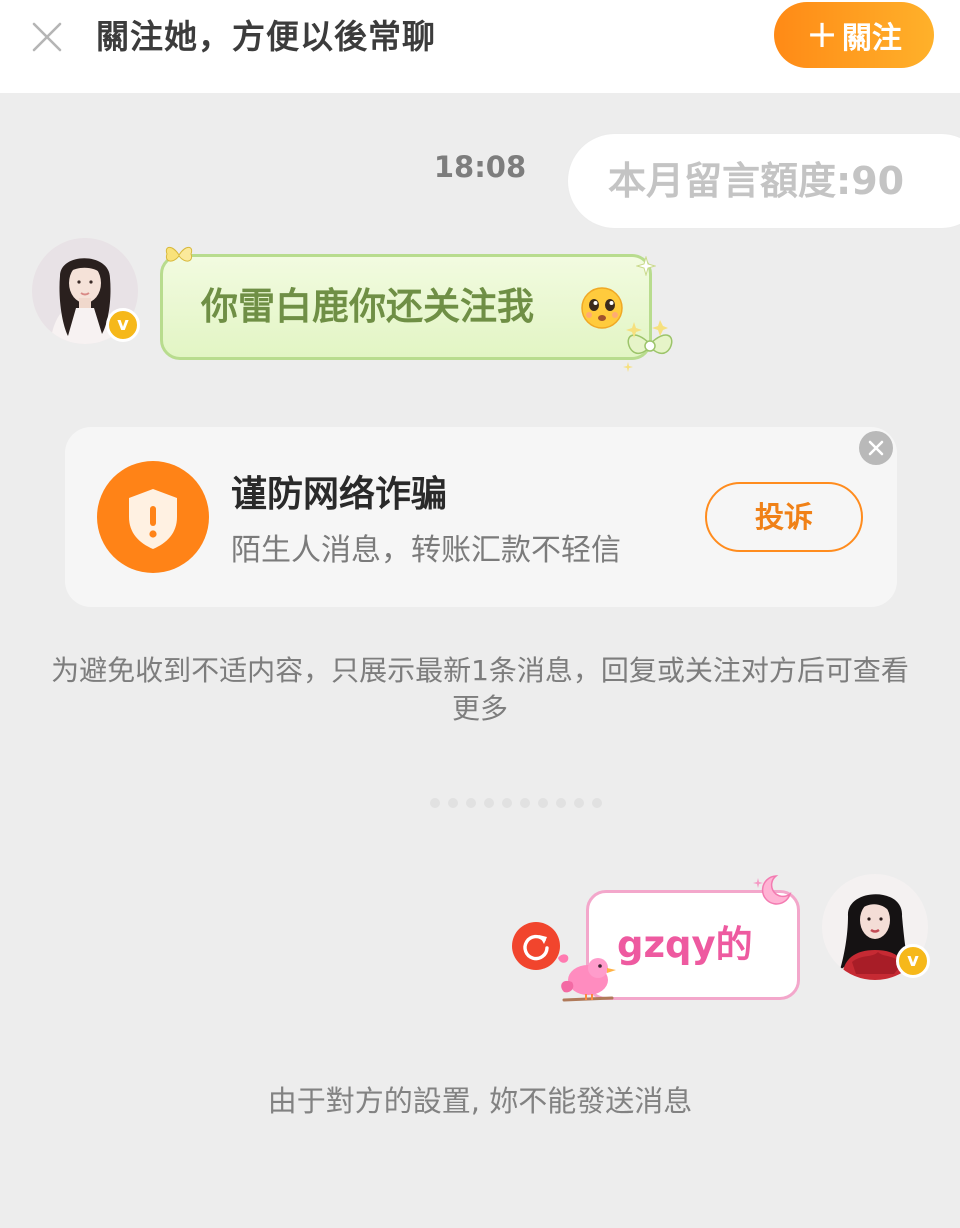 This screenshot has width=960, height=1228. Describe the element at coordinates (602, 310) in the screenshot. I see `pleading-face-emoji-icon` at that location.